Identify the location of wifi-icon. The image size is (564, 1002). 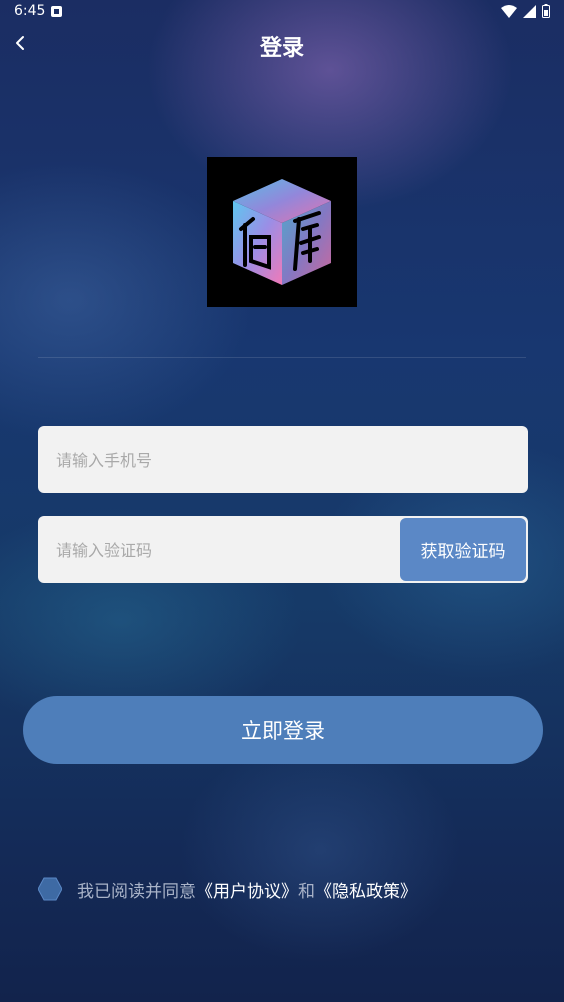
(509, 11).